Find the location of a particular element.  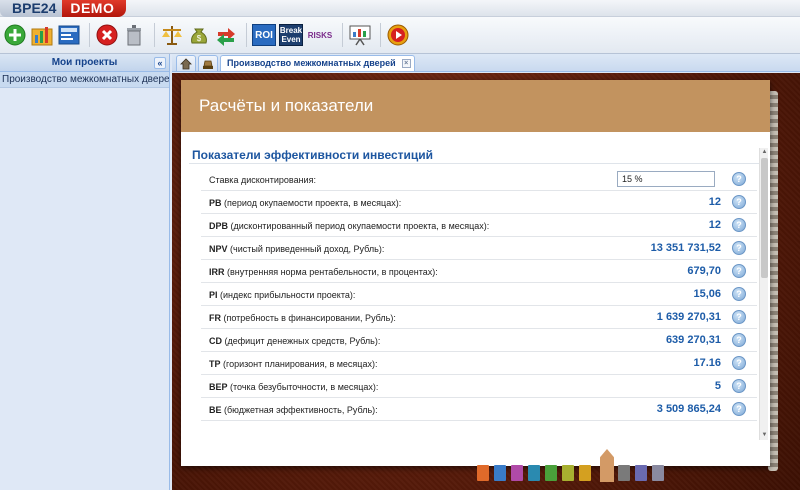

sidebar-header: Мои проекты « is located at coordinates (84, 63).